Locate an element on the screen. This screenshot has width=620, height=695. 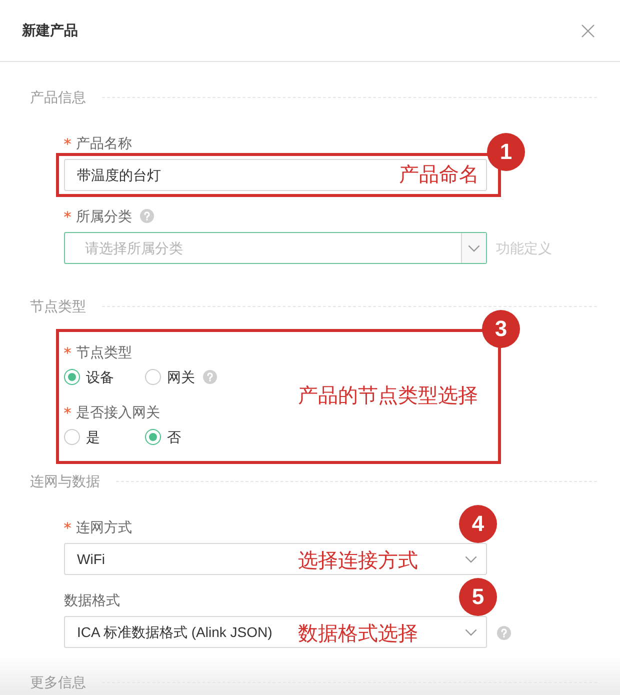
section-title: 连网与数据 is located at coordinates (65, 481).